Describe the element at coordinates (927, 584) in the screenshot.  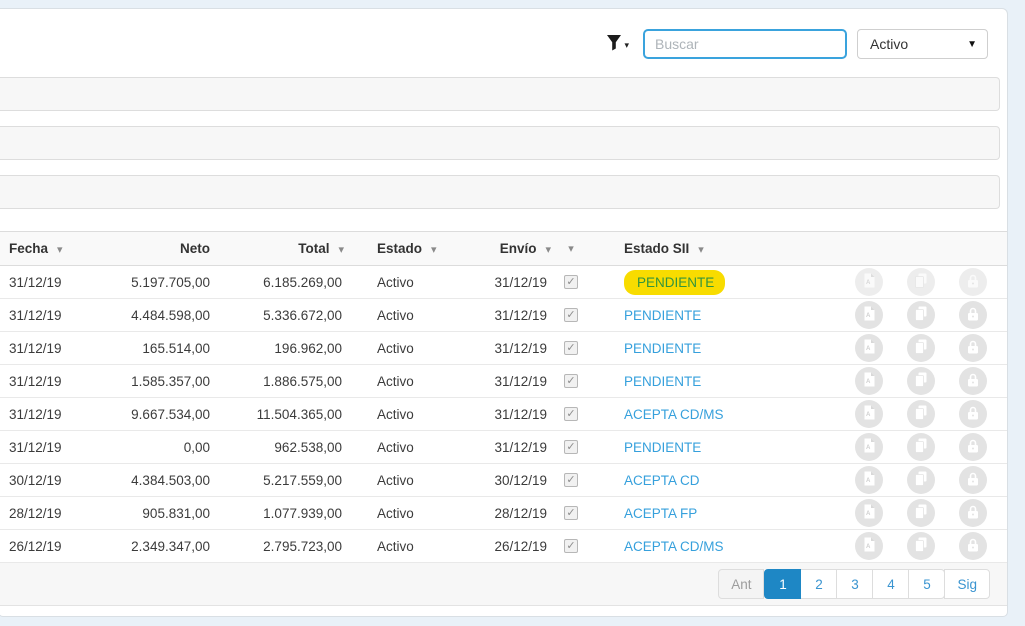
I see `pagination-page-5: 5` at that location.